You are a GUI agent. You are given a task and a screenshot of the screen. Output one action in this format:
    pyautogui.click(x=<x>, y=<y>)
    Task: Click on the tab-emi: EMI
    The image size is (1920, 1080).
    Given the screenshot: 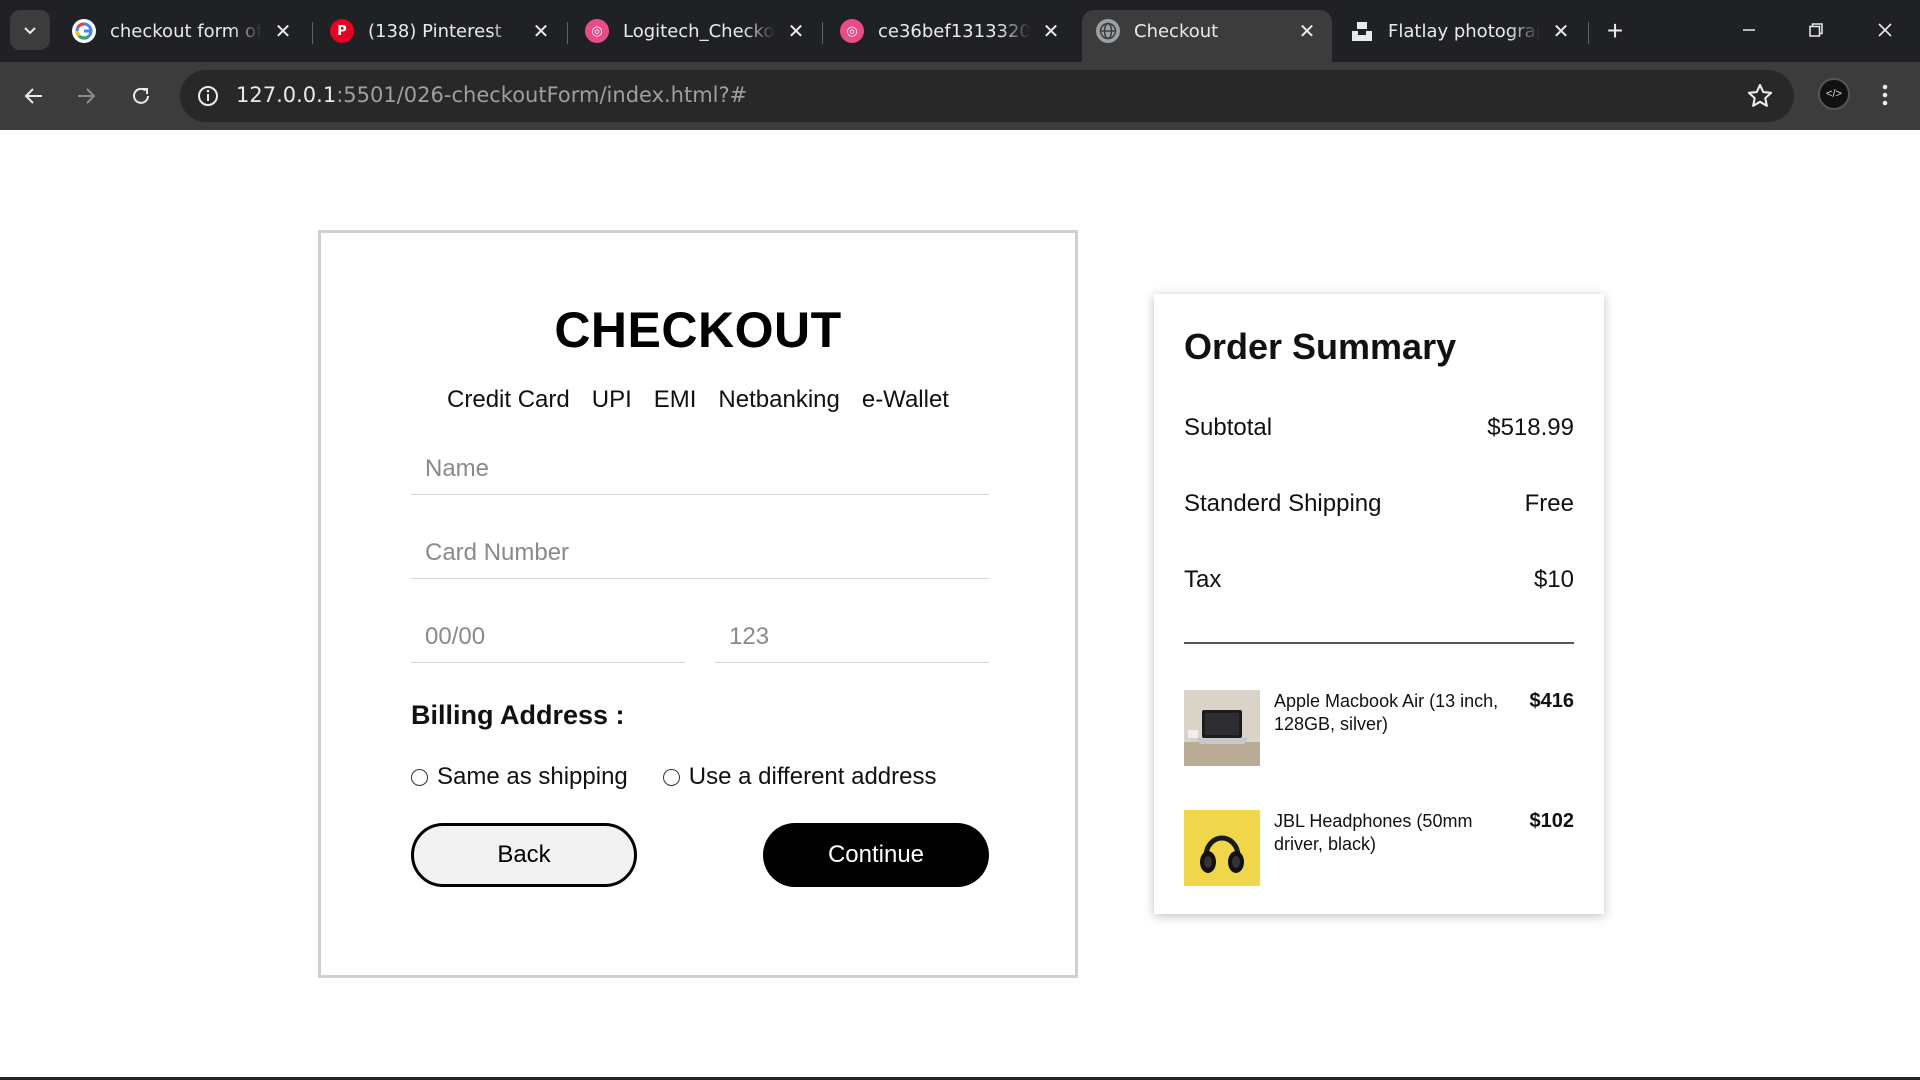 What is the action you would take?
    pyautogui.click(x=675, y=400)
    